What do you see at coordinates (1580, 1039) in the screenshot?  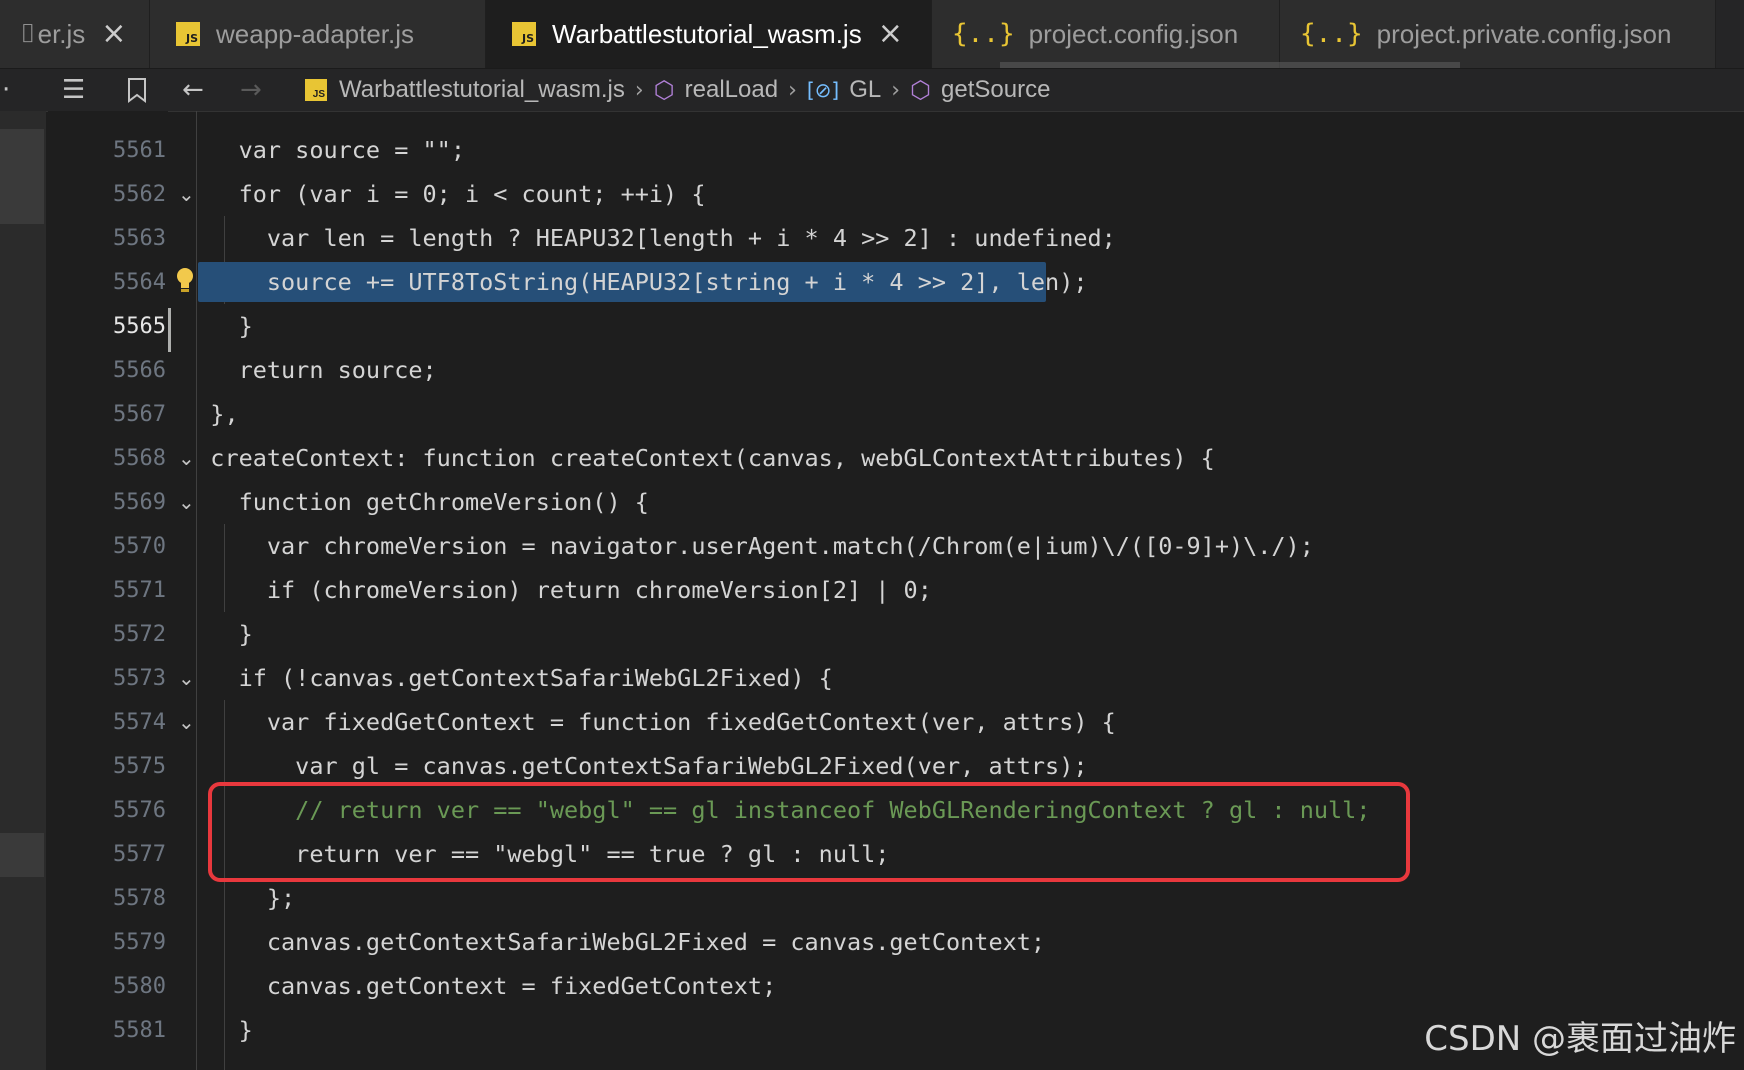 I see `watermark: CSDN @裹面过油炸` at bounding box center [1580, 1039].